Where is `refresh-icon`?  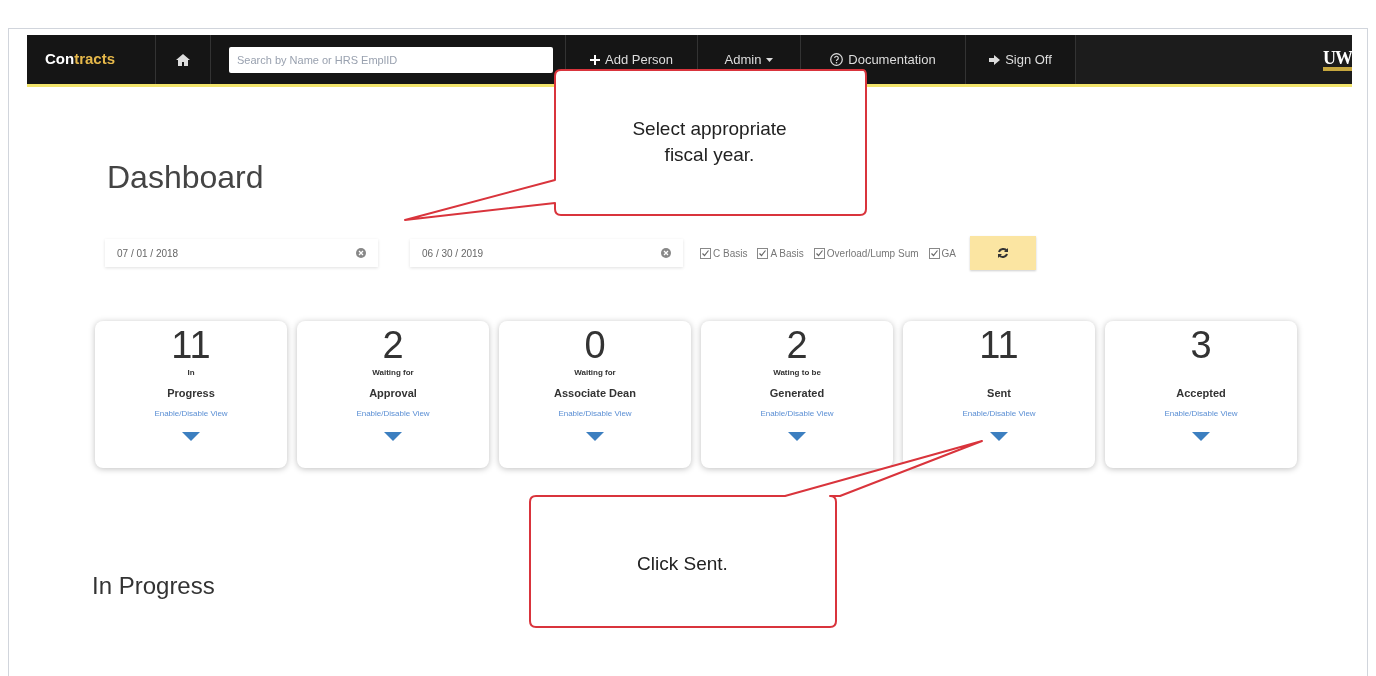 refresh-icon is located at coordinates (1003, 253).